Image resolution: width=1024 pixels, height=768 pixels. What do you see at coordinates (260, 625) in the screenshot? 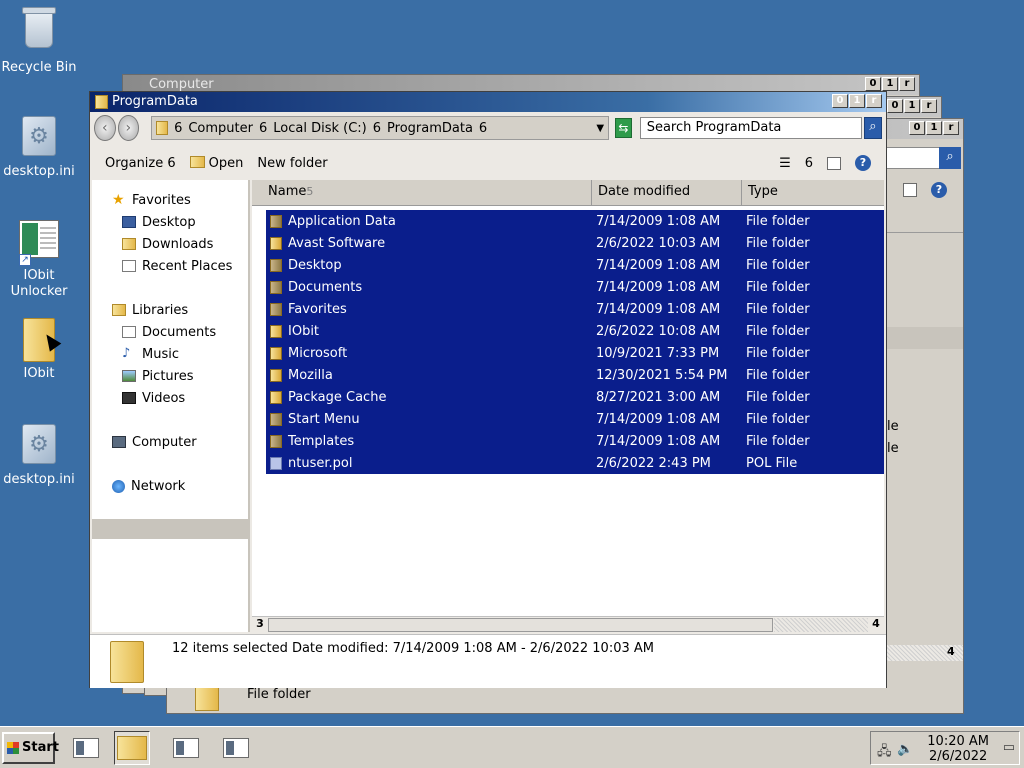
I see `scroll-left-arrow: 3` at bounding box center [260, 625].